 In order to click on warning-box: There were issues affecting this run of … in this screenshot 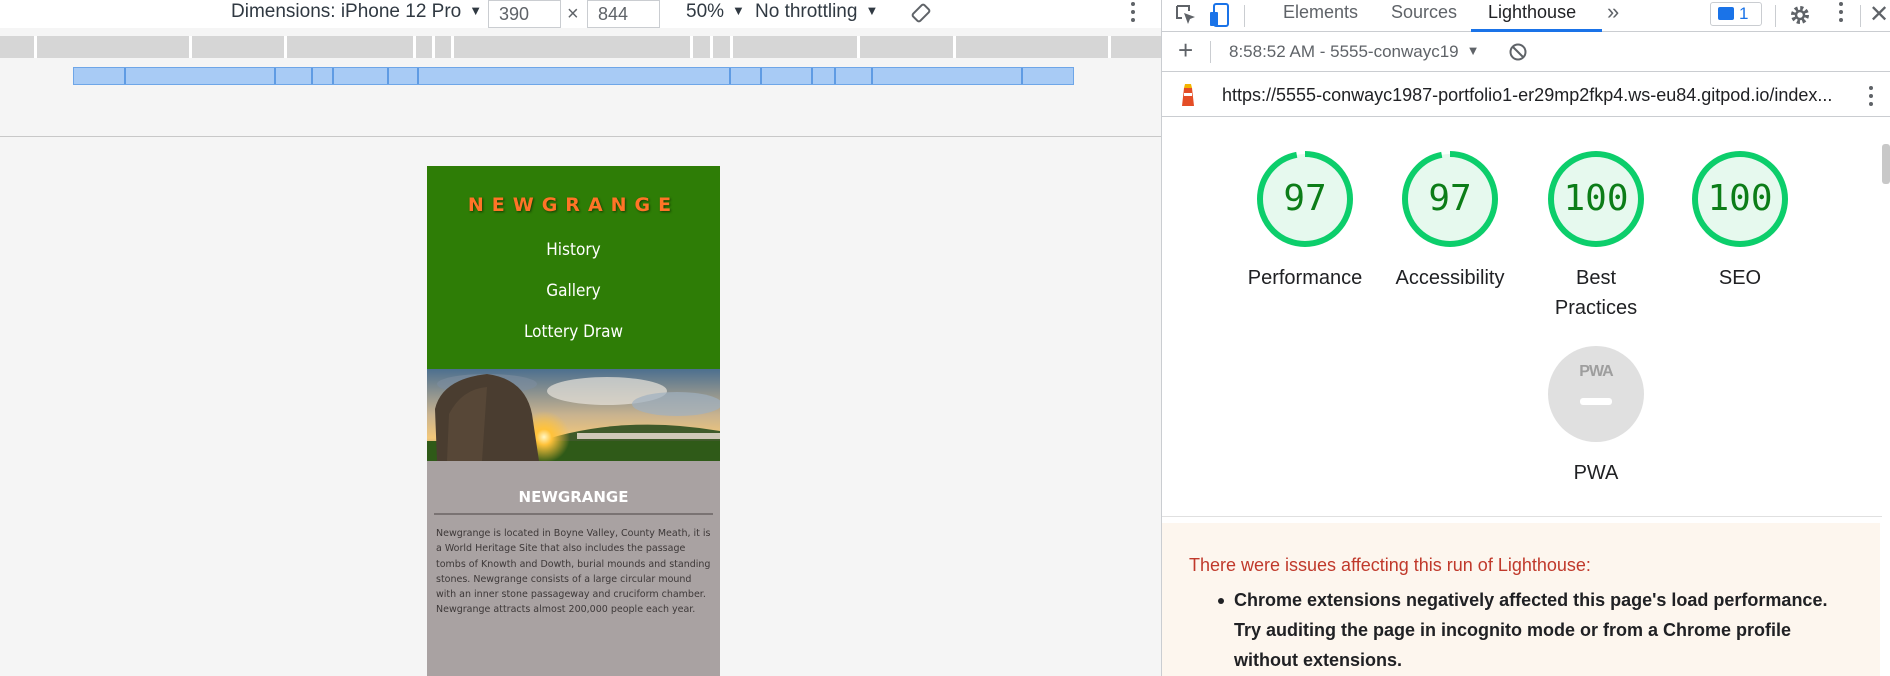, I will do `click(1521, 599)`.